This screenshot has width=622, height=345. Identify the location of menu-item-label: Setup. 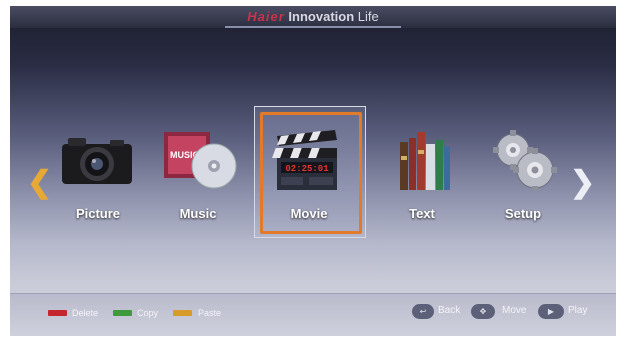
(523, 213).